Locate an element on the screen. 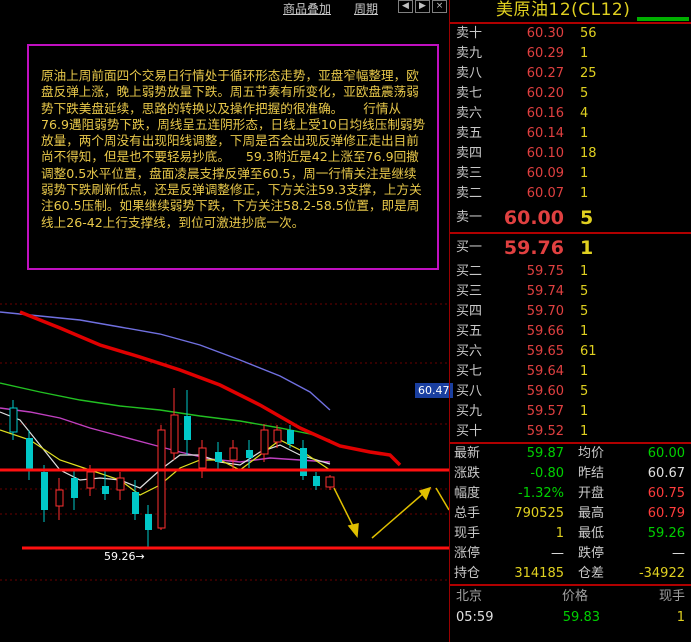 The image size is (691, 642). title-indicator is located at coordinates (663, 19).